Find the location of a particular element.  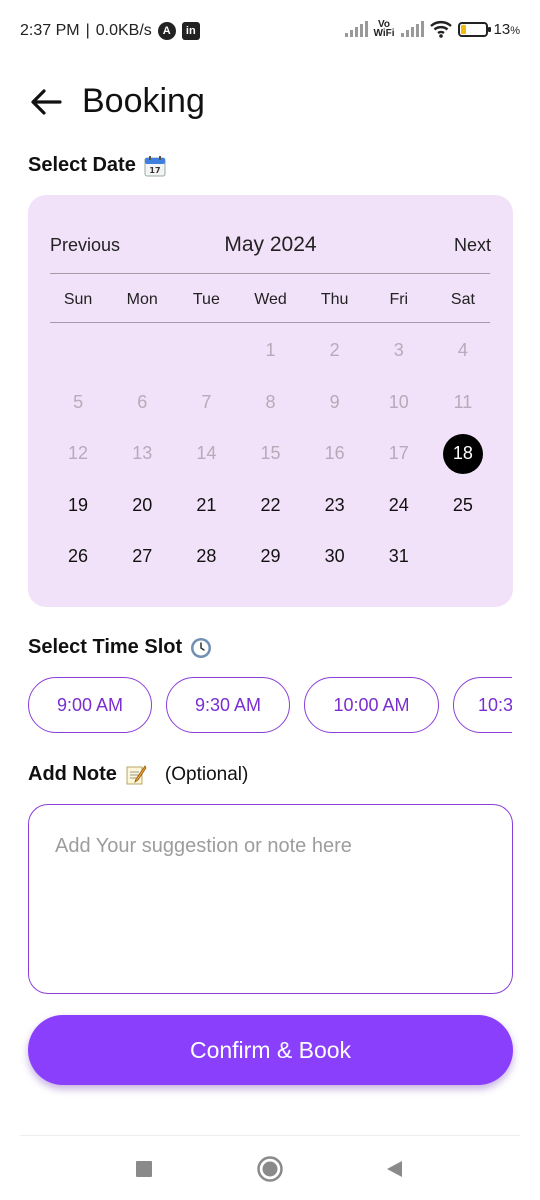

calendar-day-number: 7 is located at coordinates (206, 401).